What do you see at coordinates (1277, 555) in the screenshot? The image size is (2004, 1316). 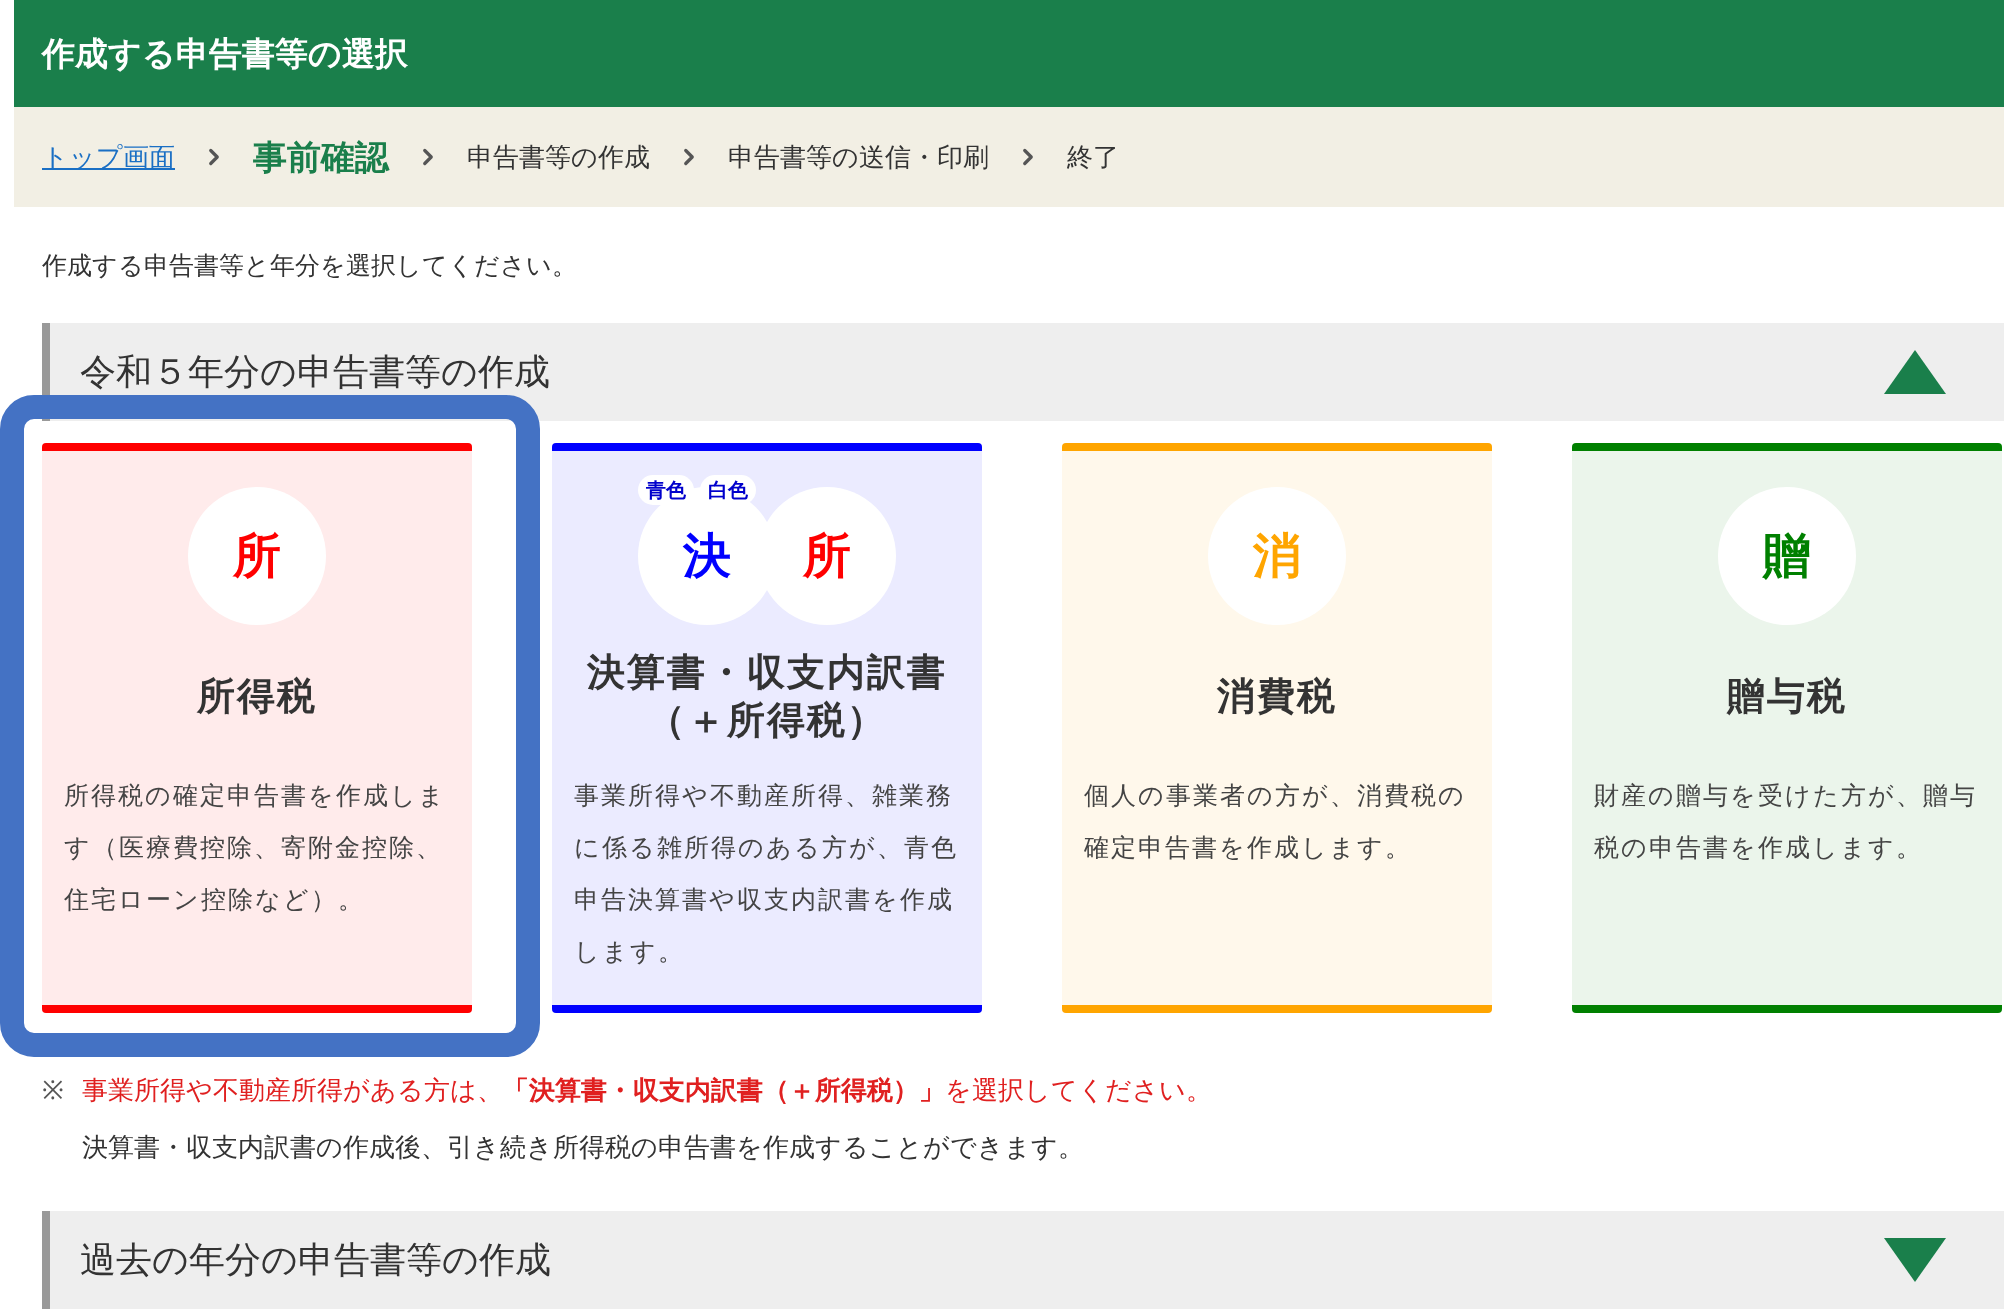 I see `tax-icon-character: 消` at bounding box center [1277, 555].